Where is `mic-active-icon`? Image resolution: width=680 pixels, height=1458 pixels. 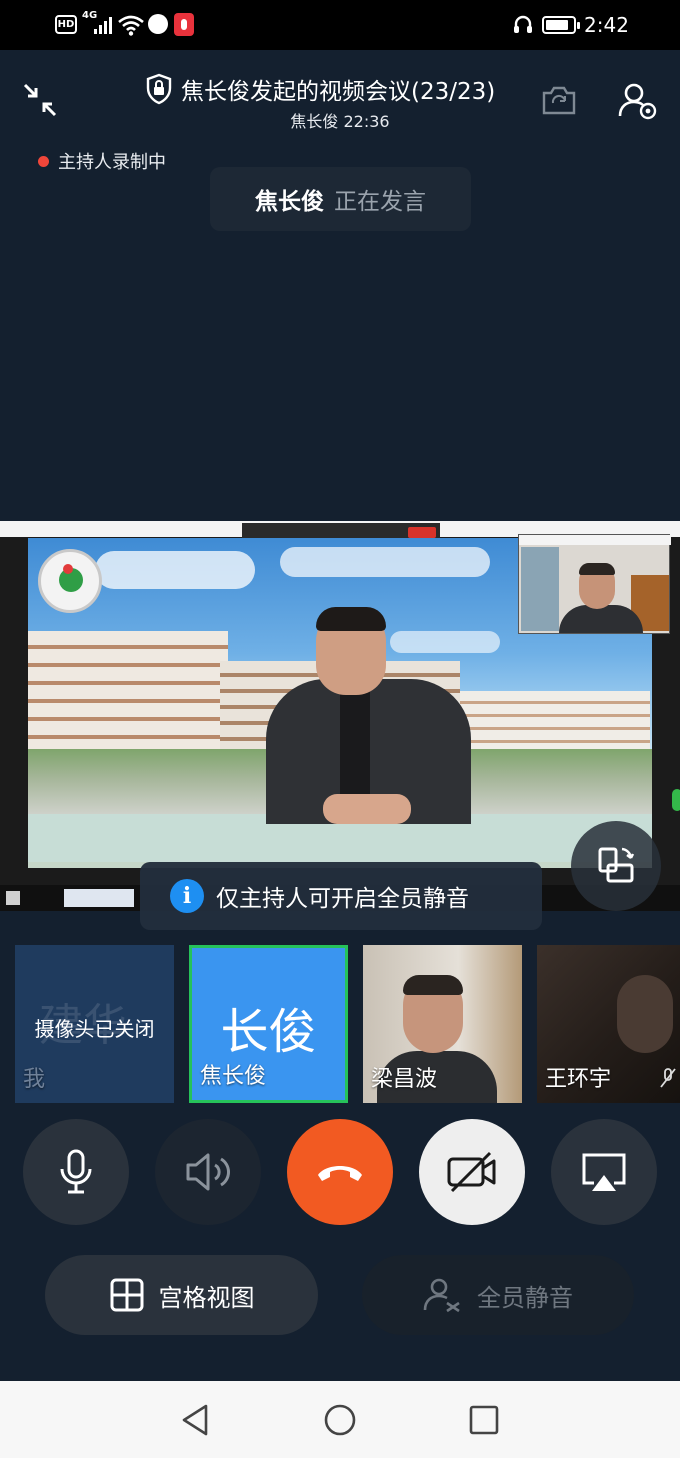
mic-active-icon is located at coordinates (184, 24).